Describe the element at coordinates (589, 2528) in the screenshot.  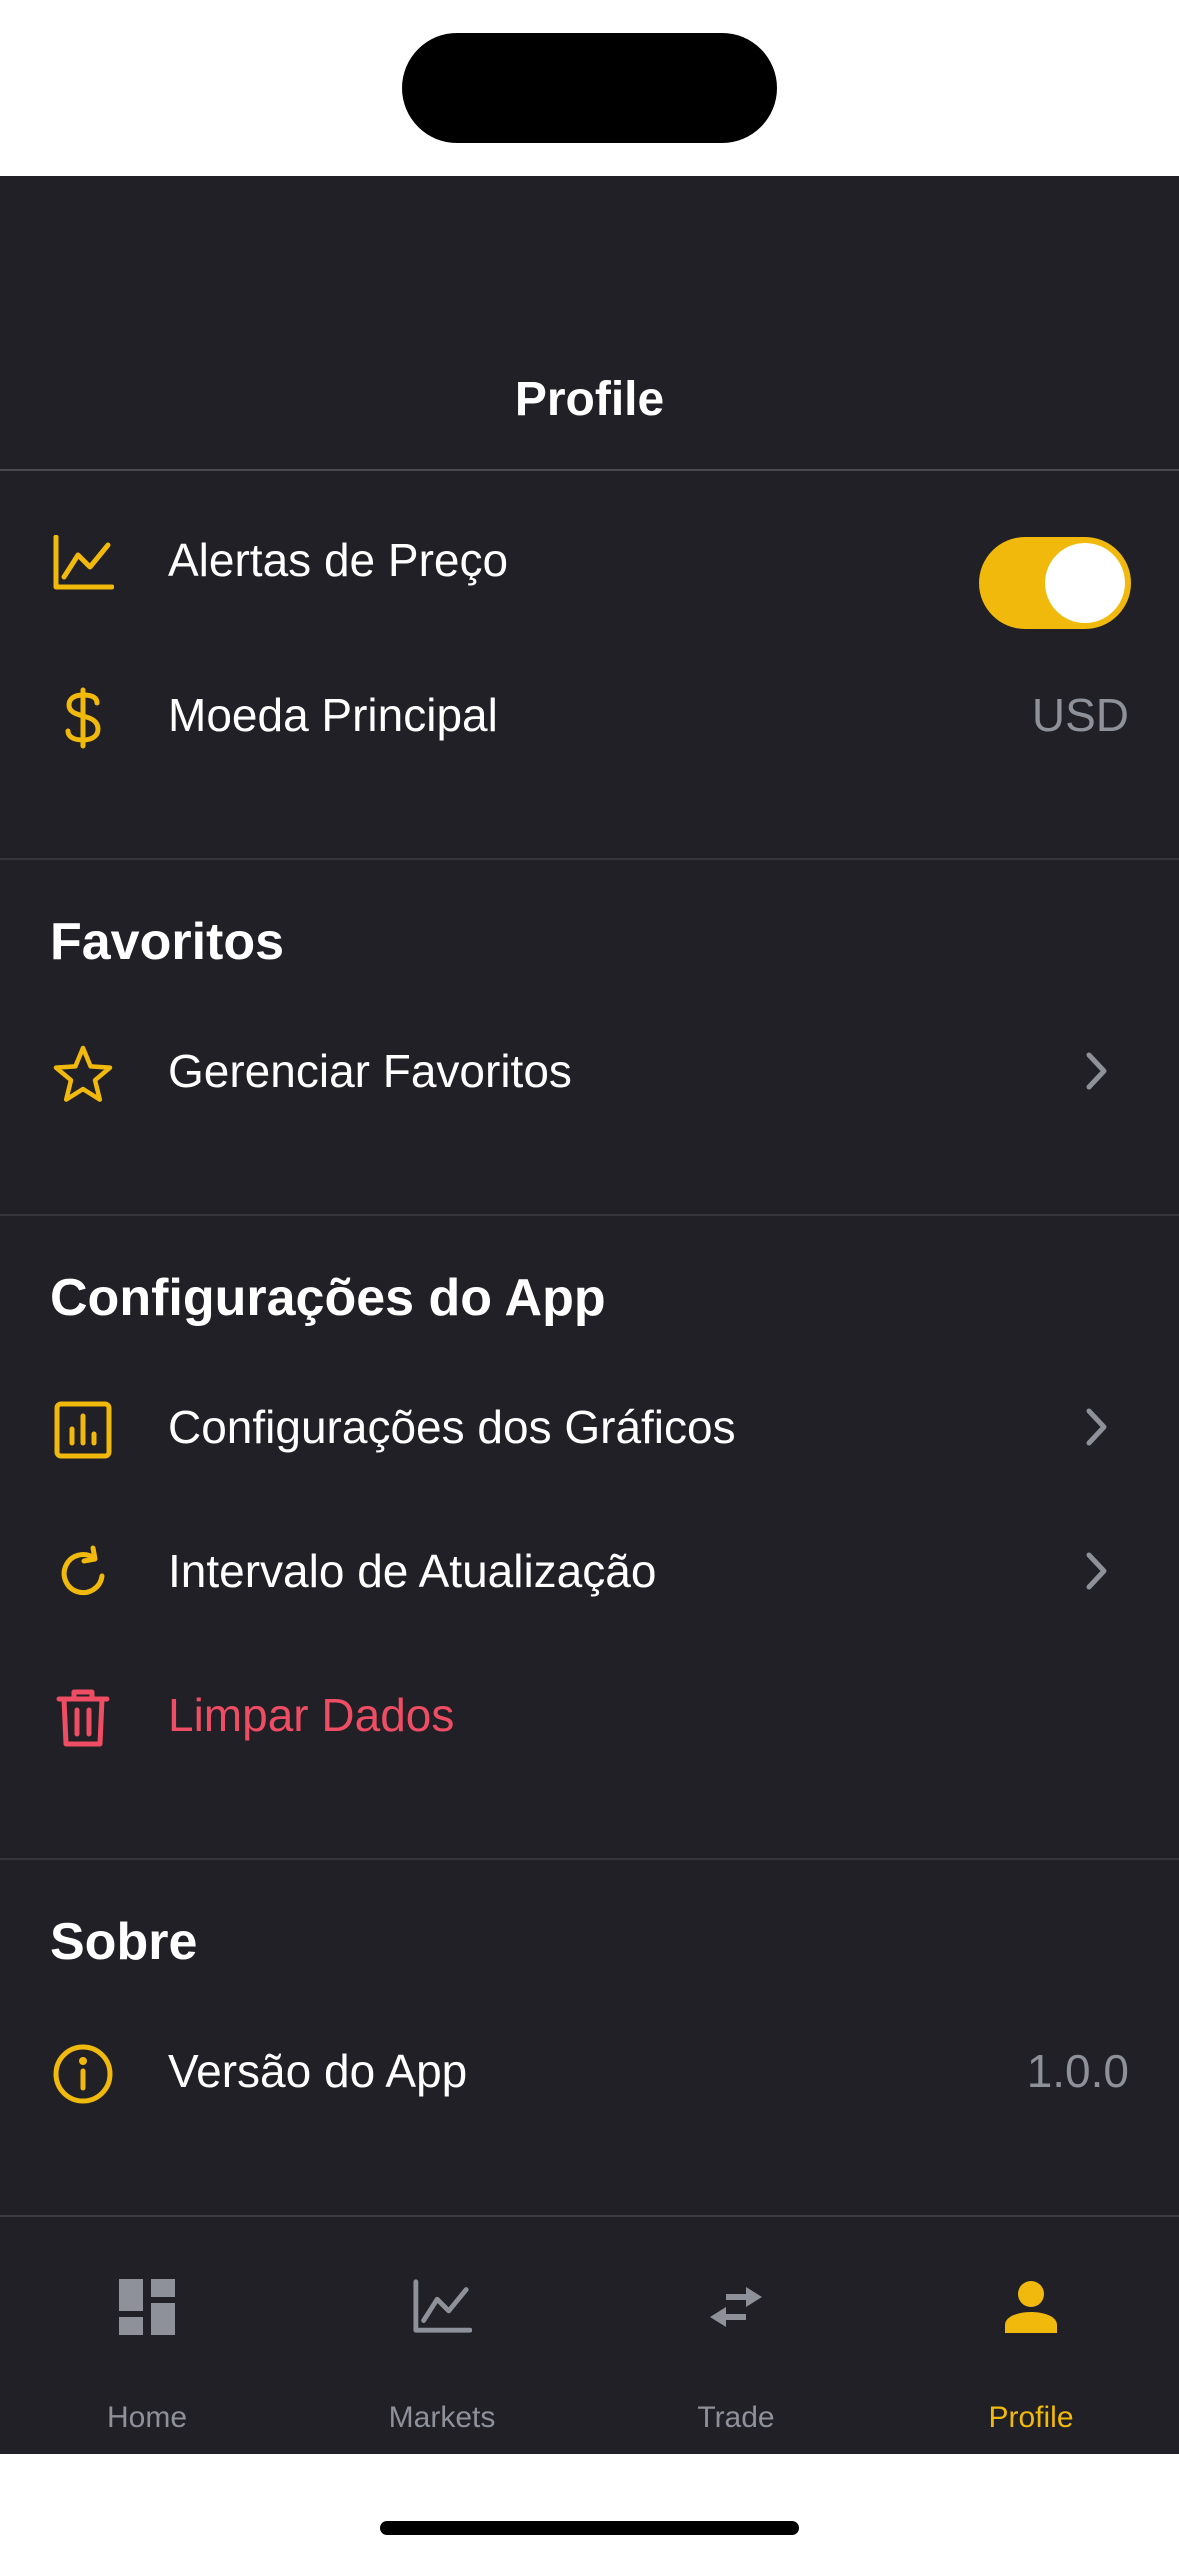
I see `home-indicator` at that location.